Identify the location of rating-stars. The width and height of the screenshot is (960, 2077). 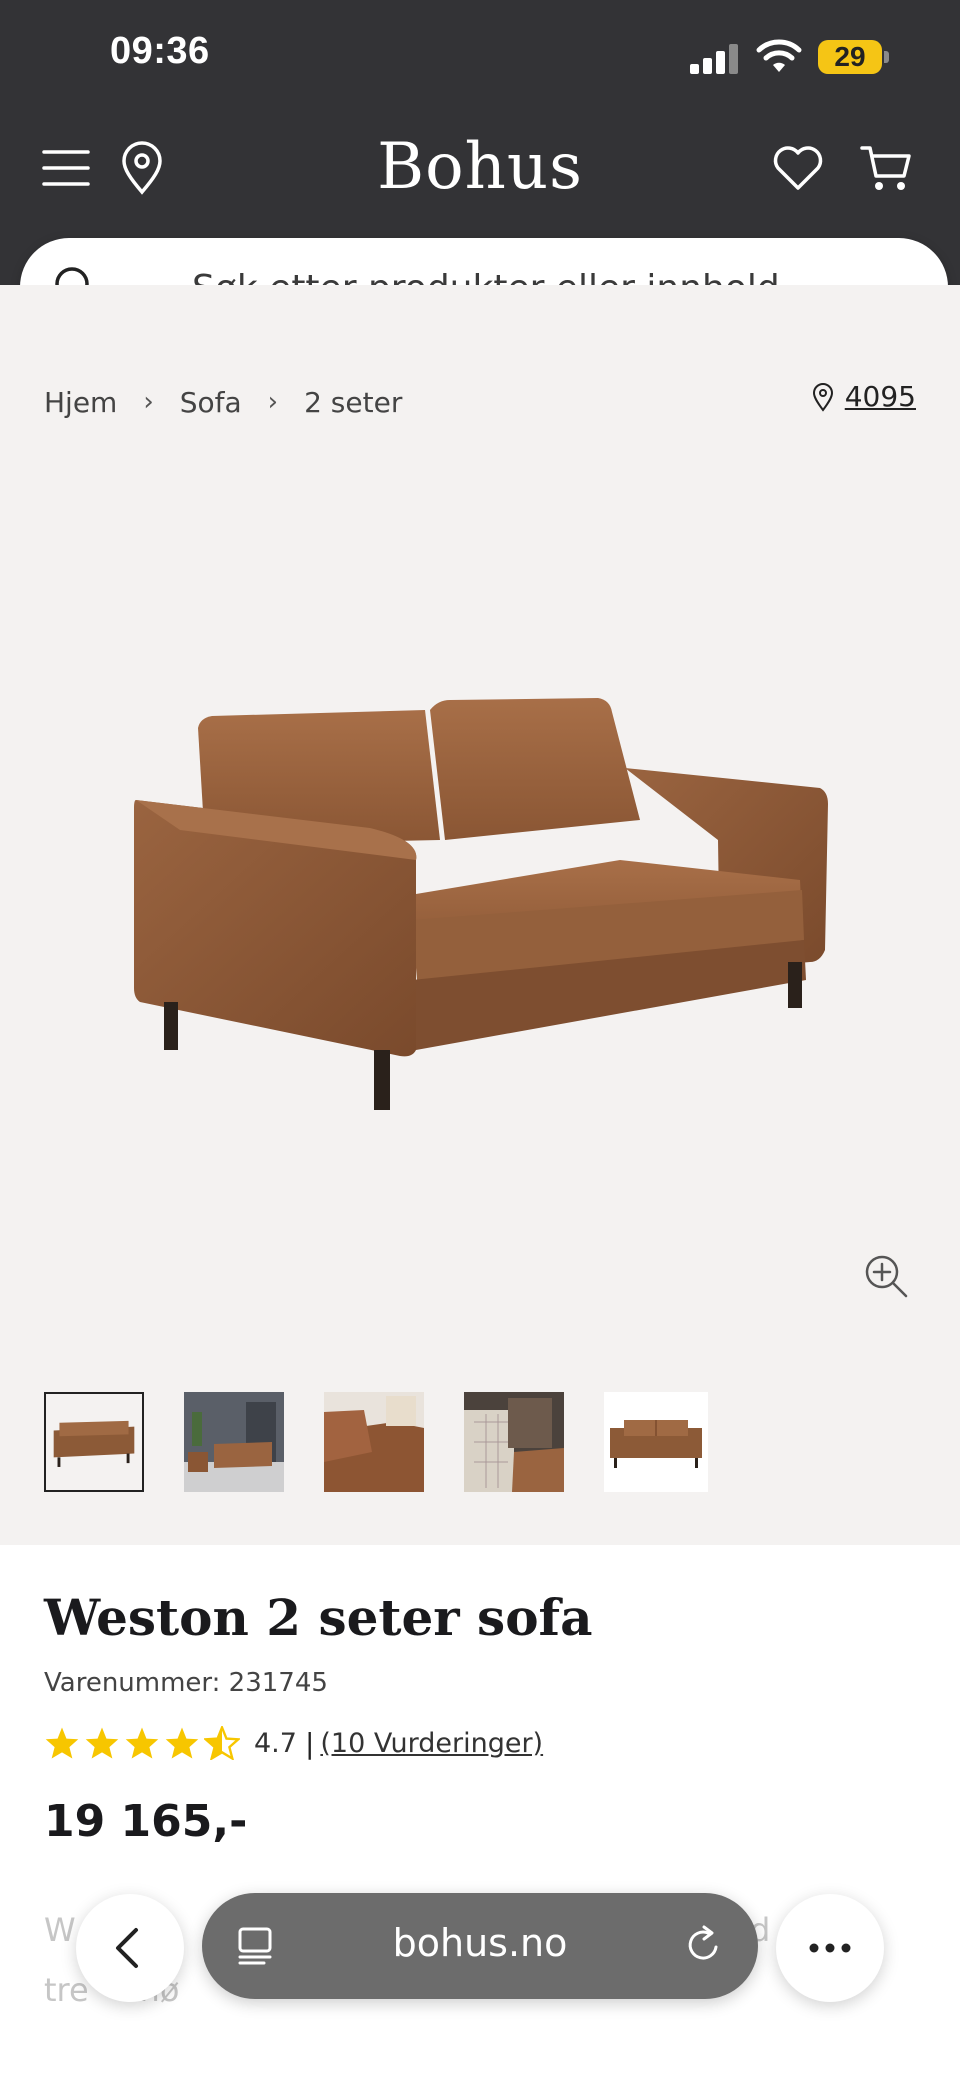
(142, 1743).